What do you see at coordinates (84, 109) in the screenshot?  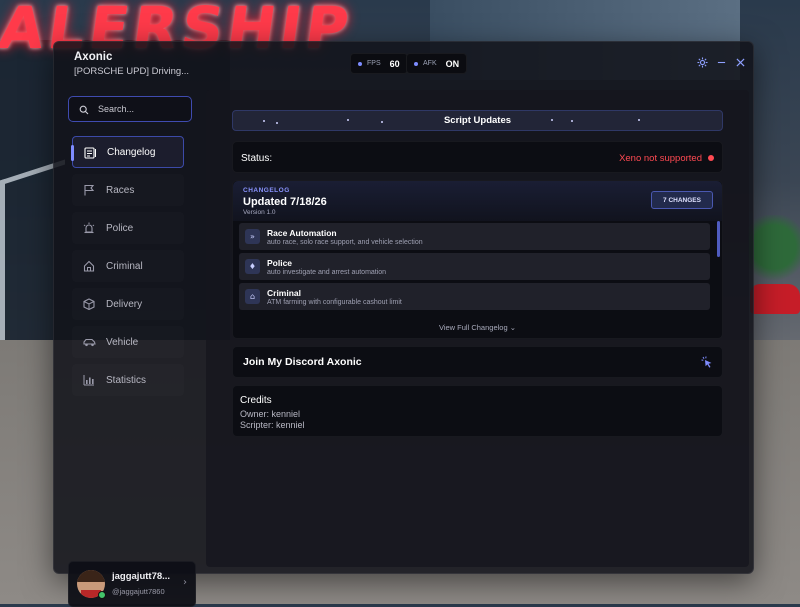 I see `search-icon` at bounding box center [84, 109].